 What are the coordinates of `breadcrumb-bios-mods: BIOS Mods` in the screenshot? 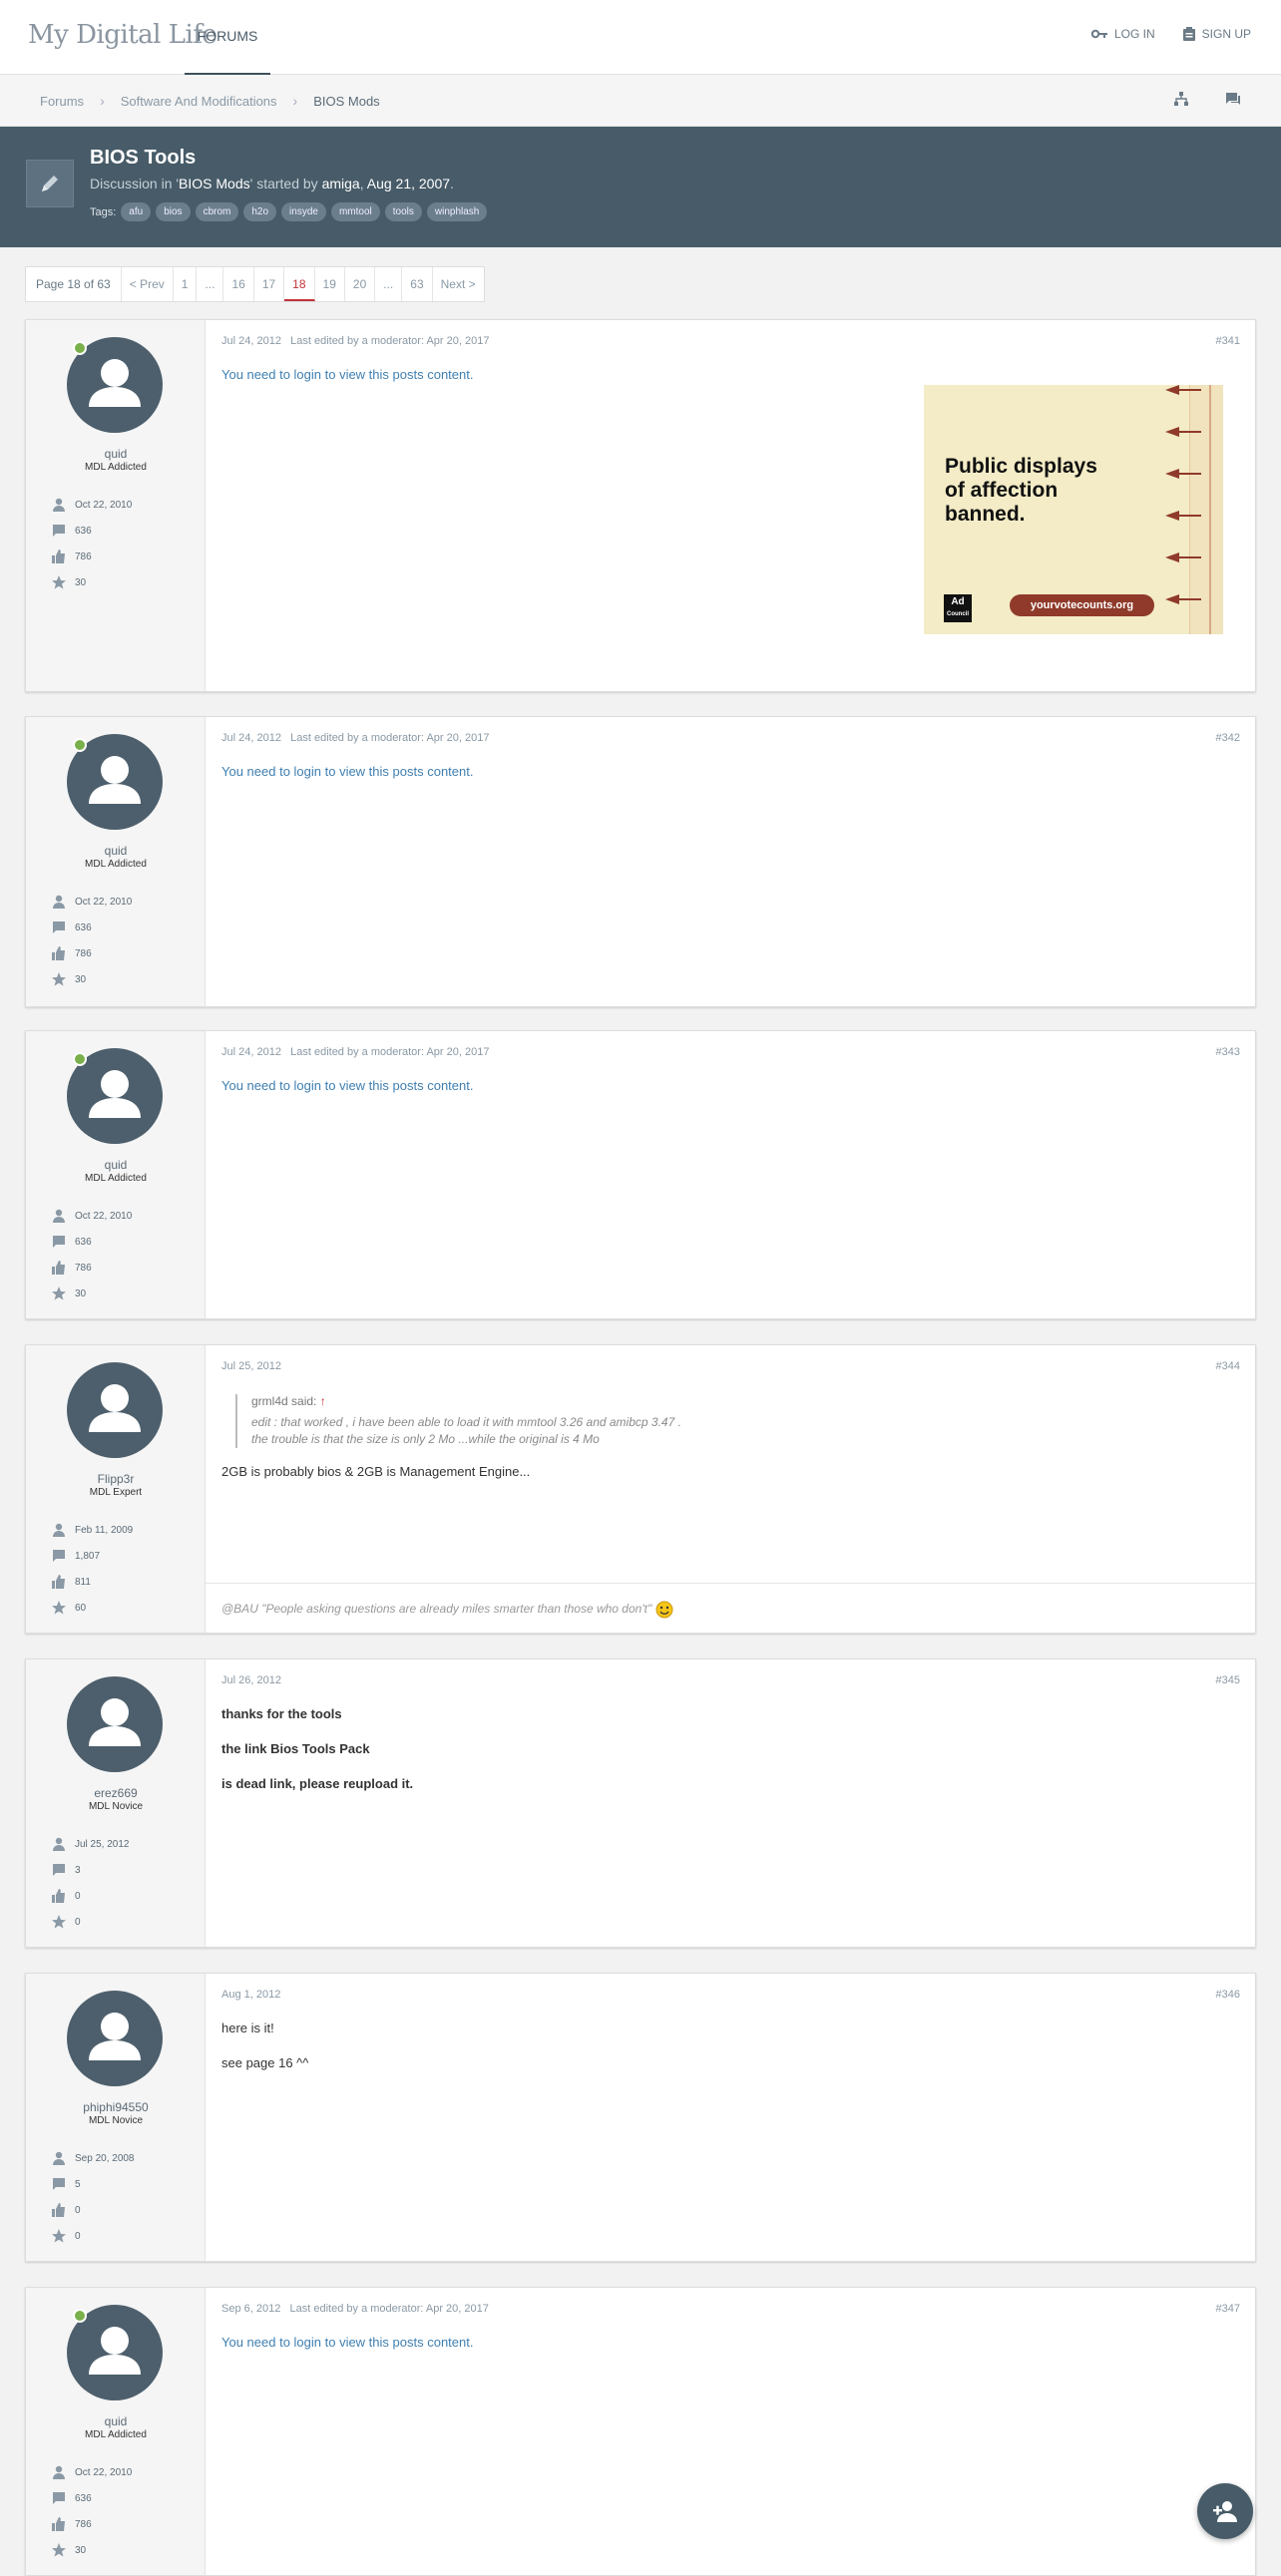 It's located at (346, 101).